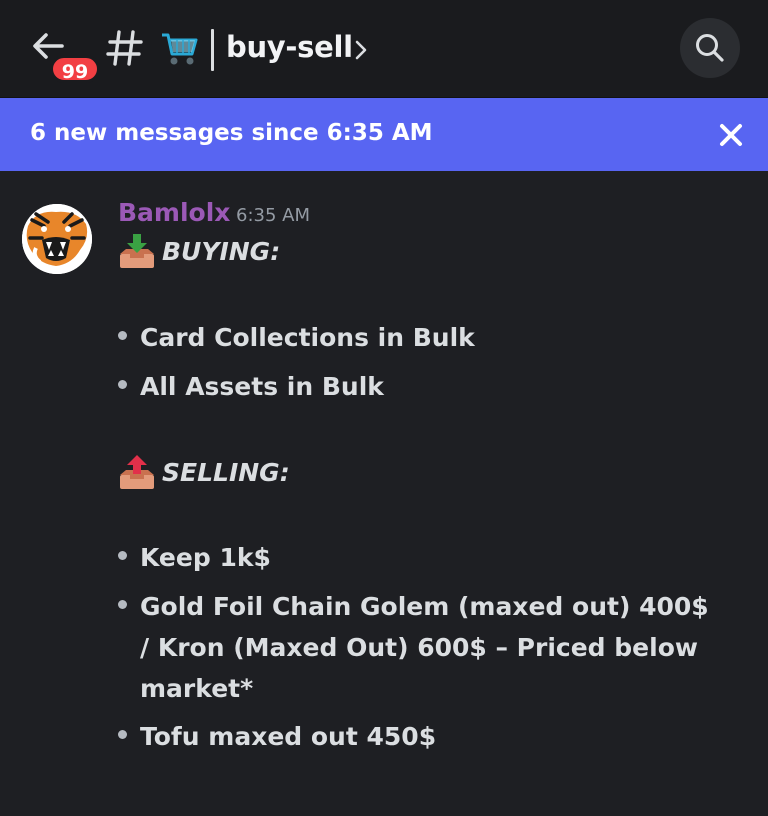  What do you see at coordinates (221, 251) in the screenshot?
I see `buying-label: BUYING:` at bounding box center [221, 251].